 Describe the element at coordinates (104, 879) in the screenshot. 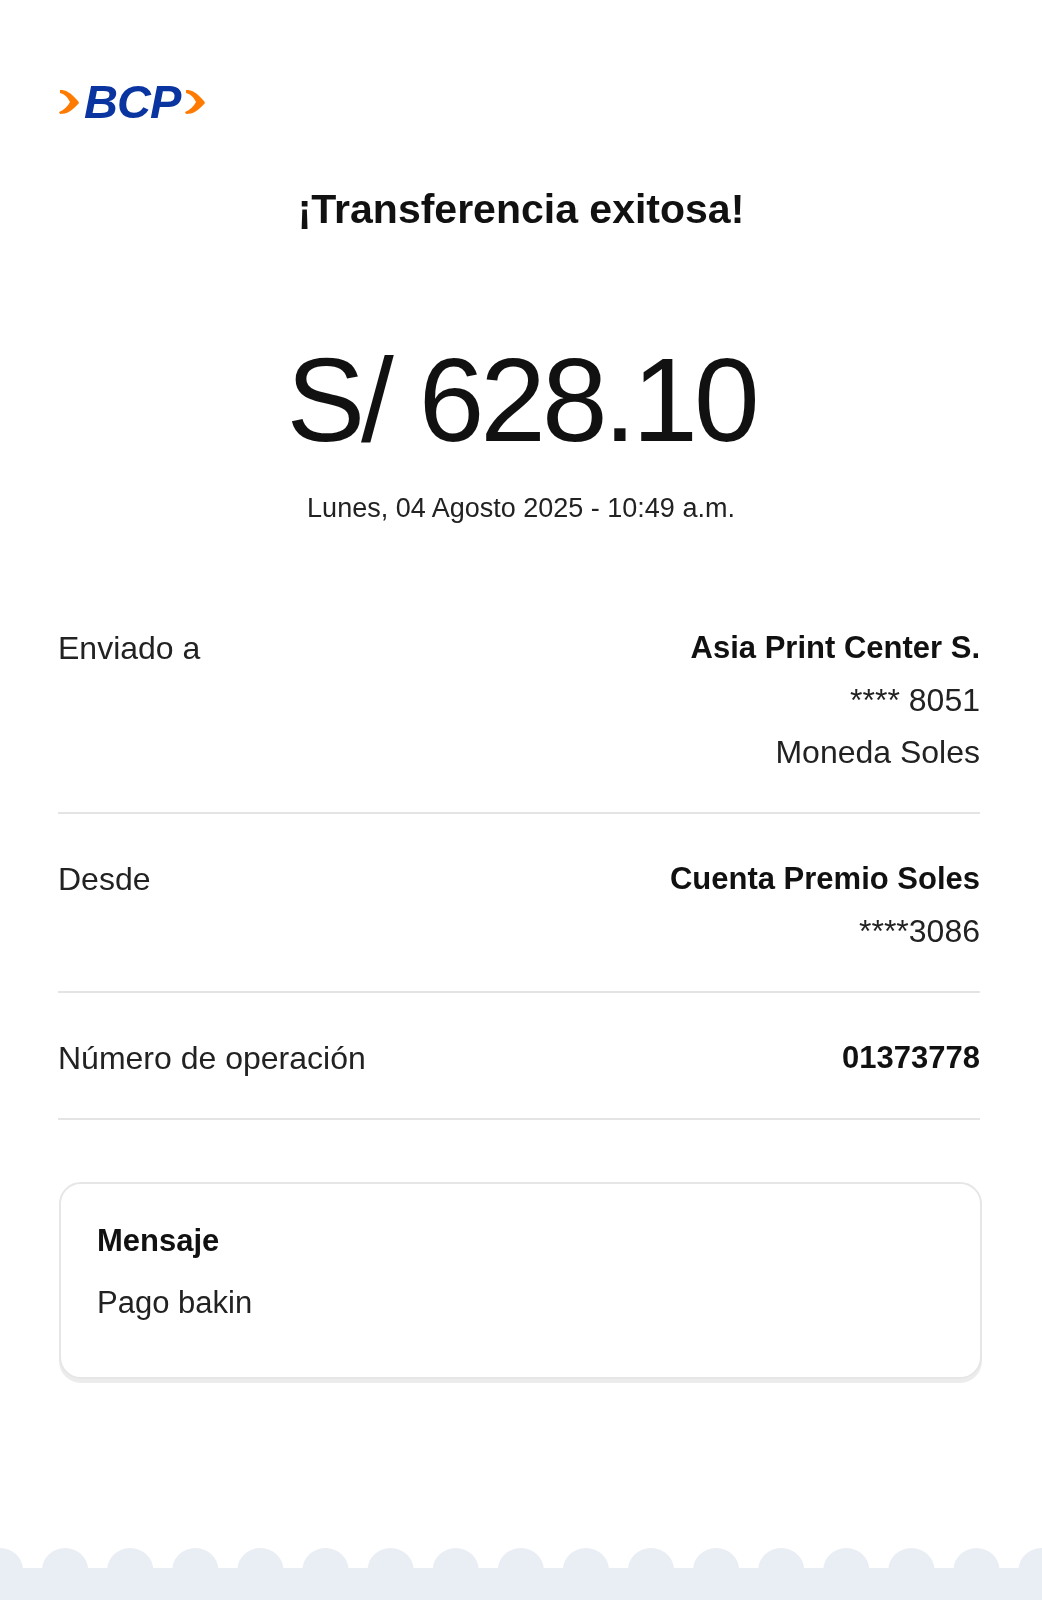

I see `detail-label: Desde` at that location.